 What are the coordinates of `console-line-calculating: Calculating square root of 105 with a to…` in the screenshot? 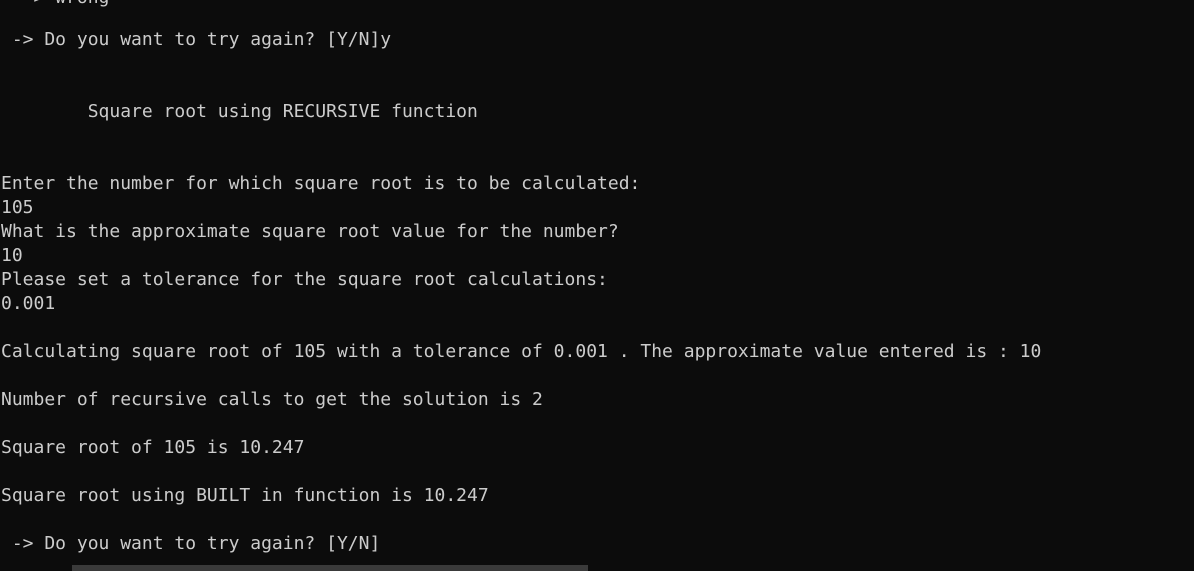 It's located at (521, 351).